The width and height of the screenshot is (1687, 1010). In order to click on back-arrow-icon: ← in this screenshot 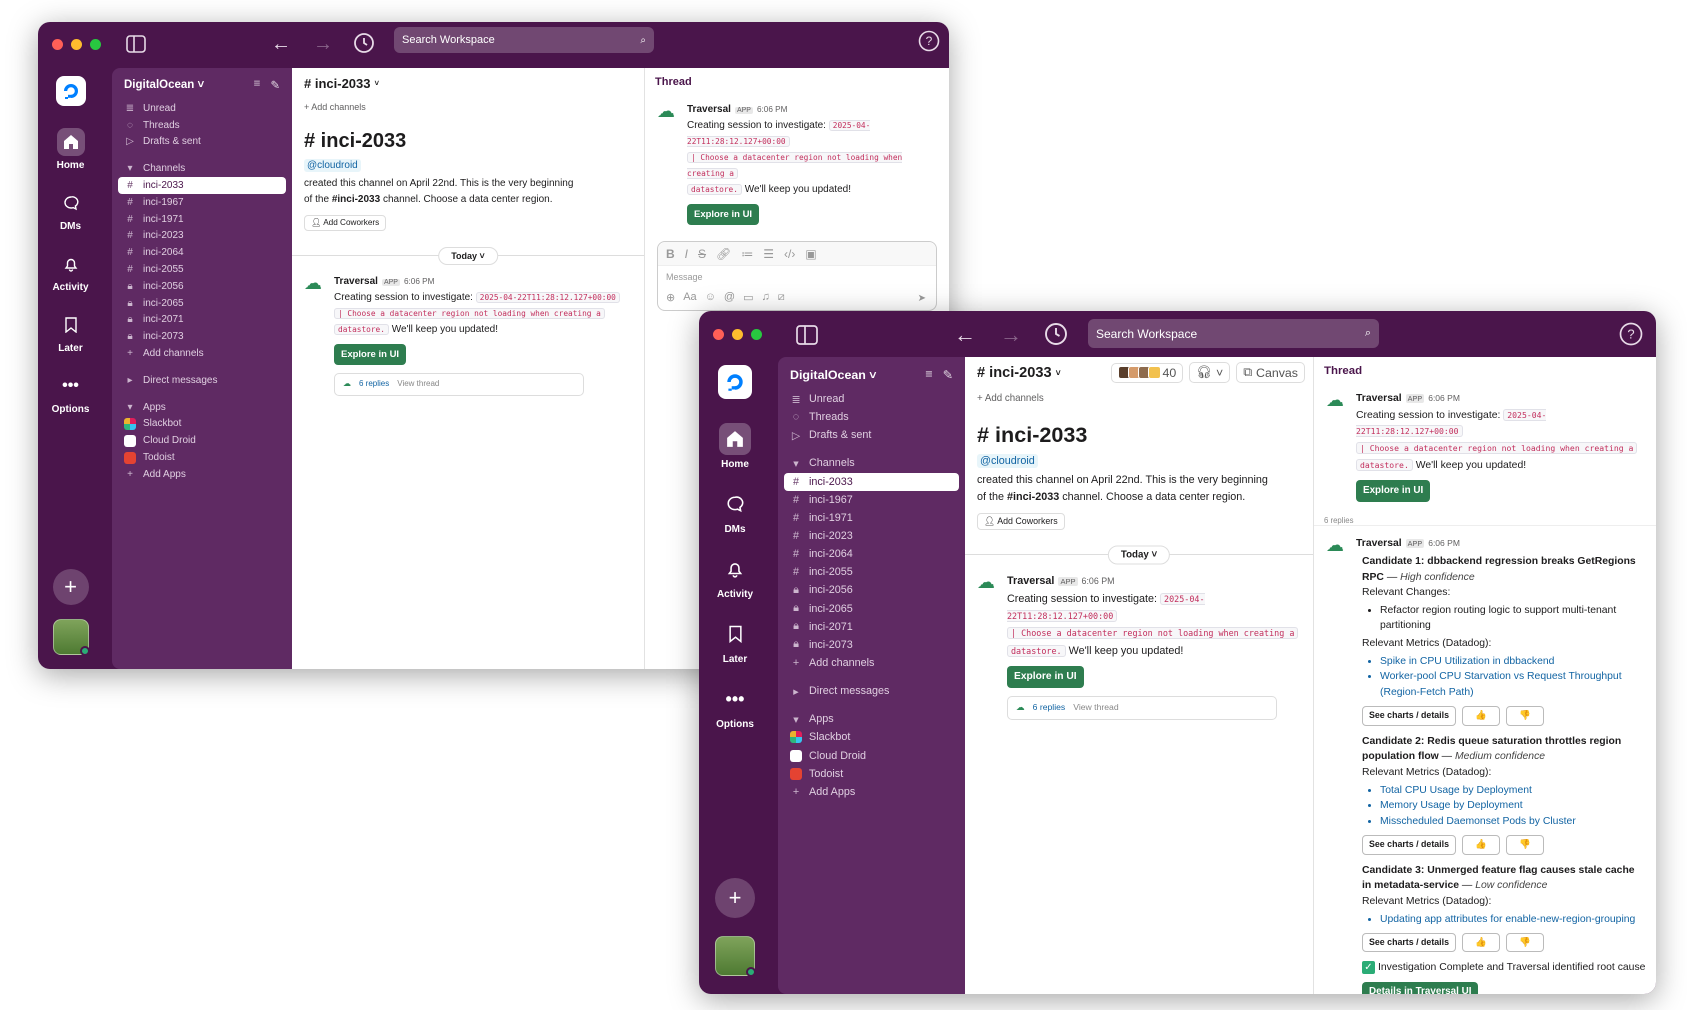, I will do `click(965, 334)`.